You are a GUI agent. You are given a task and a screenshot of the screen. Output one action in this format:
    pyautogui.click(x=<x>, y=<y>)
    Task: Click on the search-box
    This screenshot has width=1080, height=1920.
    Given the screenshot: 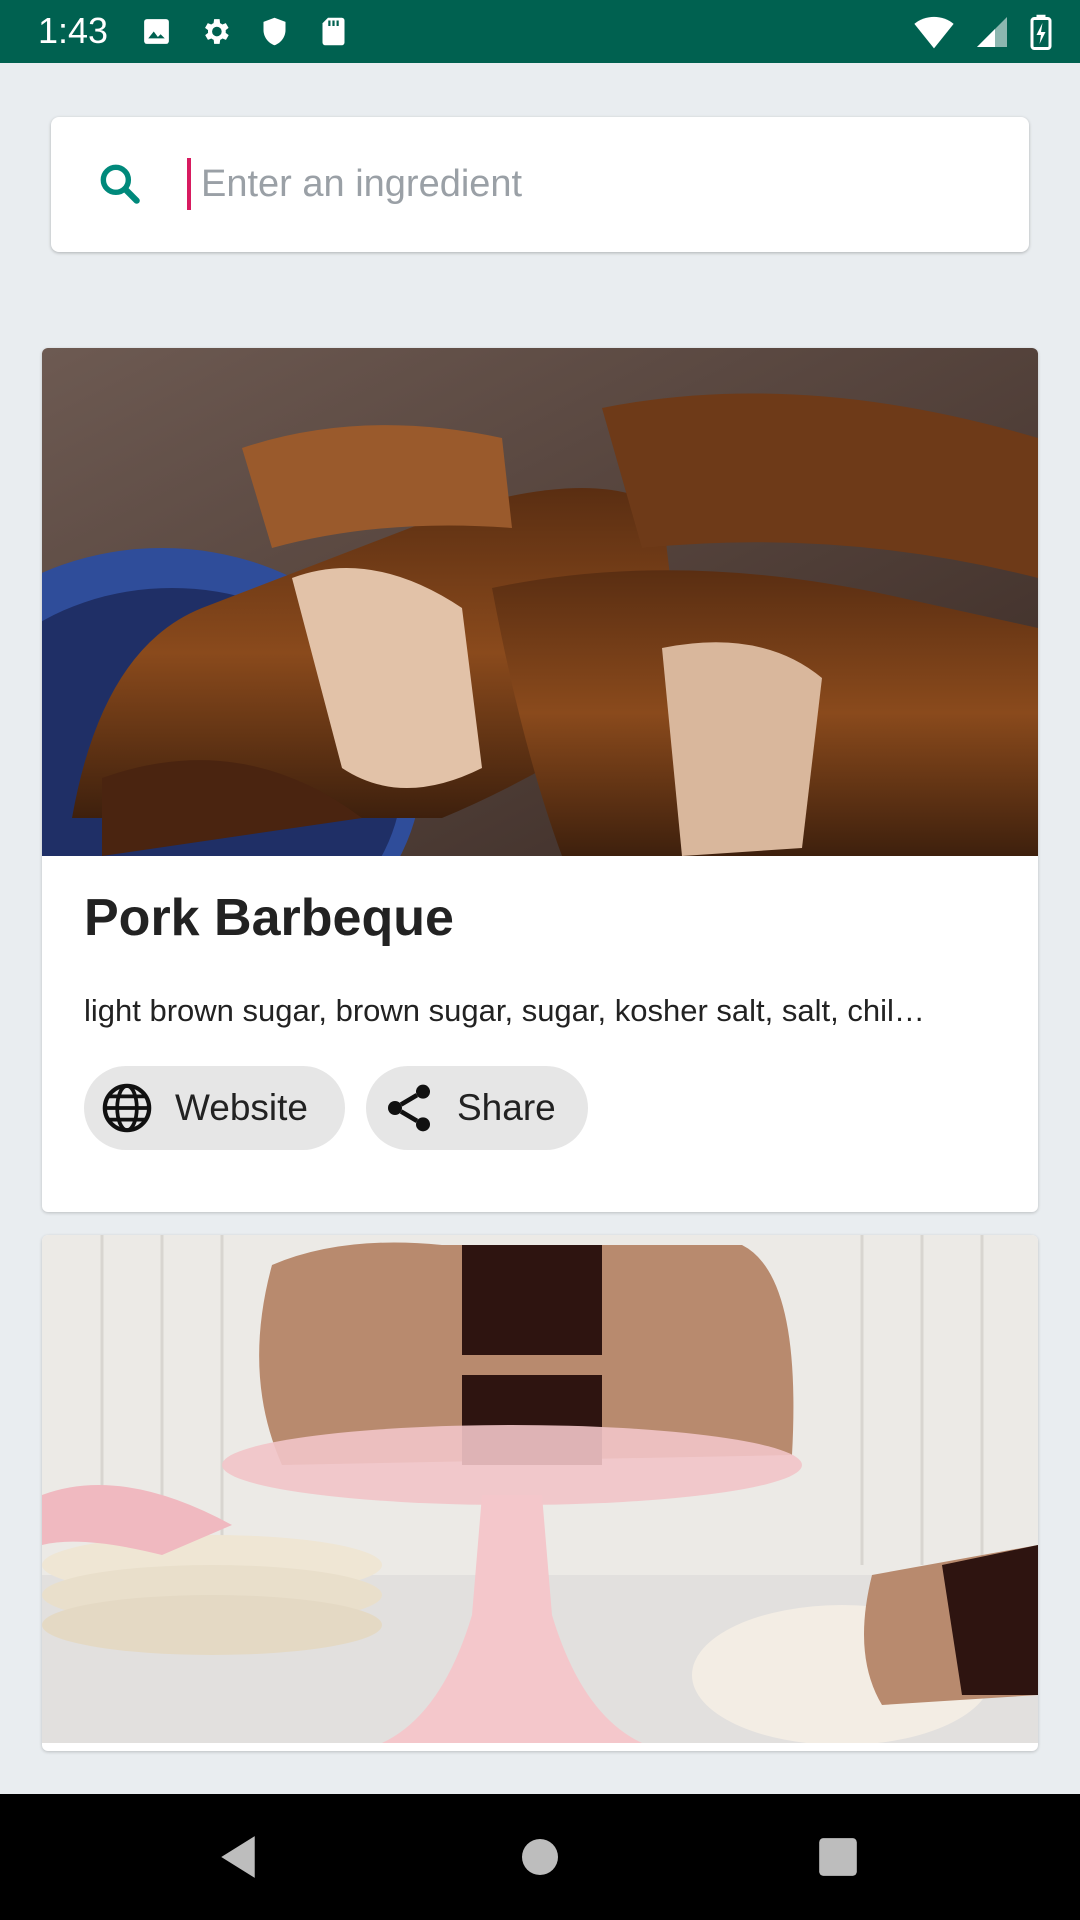 What is the action you would take?
    pyautogui.click(x=540, y=184)
    